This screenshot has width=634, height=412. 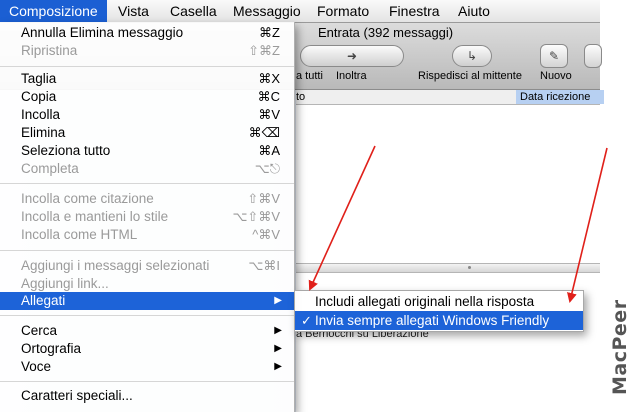 I want to click on submenu-item-windows-friendly: ✓ Invia sempre allegati Windows Friendly, so click(x=439, y=320).